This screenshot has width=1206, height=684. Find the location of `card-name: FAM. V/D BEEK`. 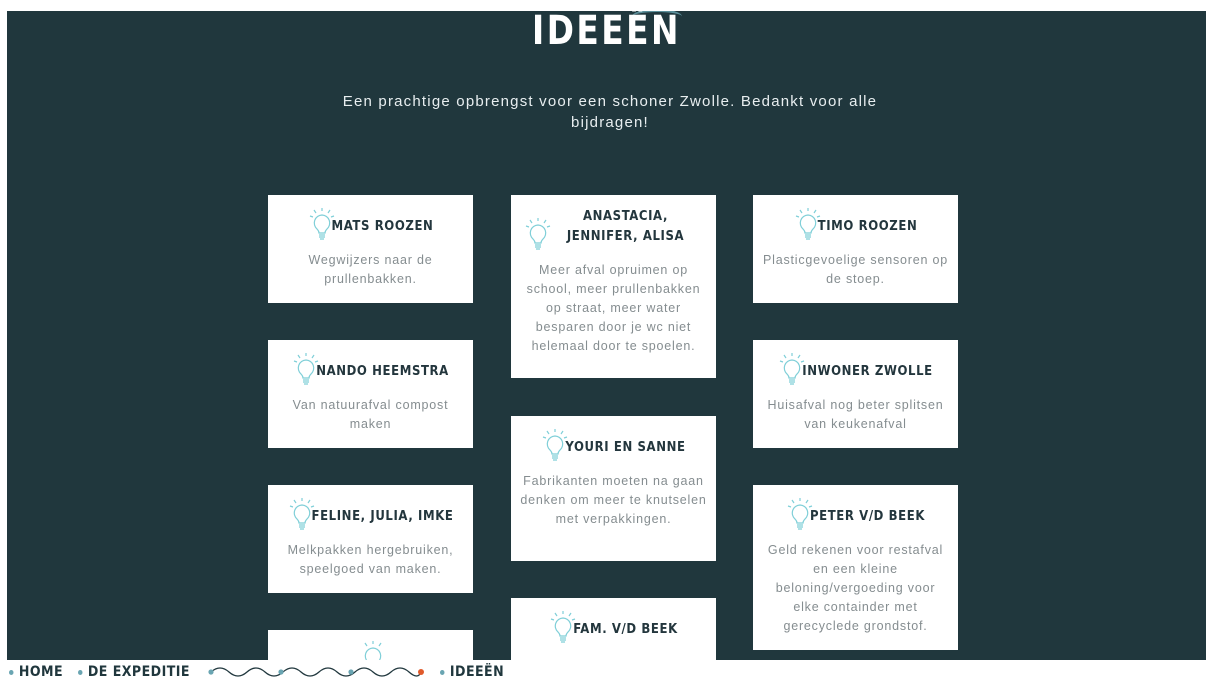

card-name: FAM. V/D BEEK is located at coordinates (625, 629).